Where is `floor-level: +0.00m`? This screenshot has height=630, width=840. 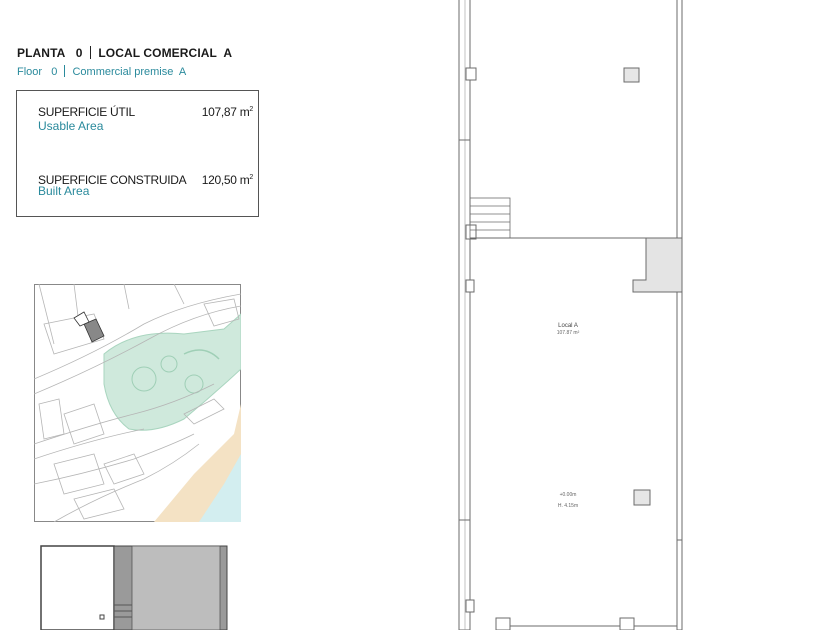 floor-level: +0.00m is located at coordinates (568, 495).